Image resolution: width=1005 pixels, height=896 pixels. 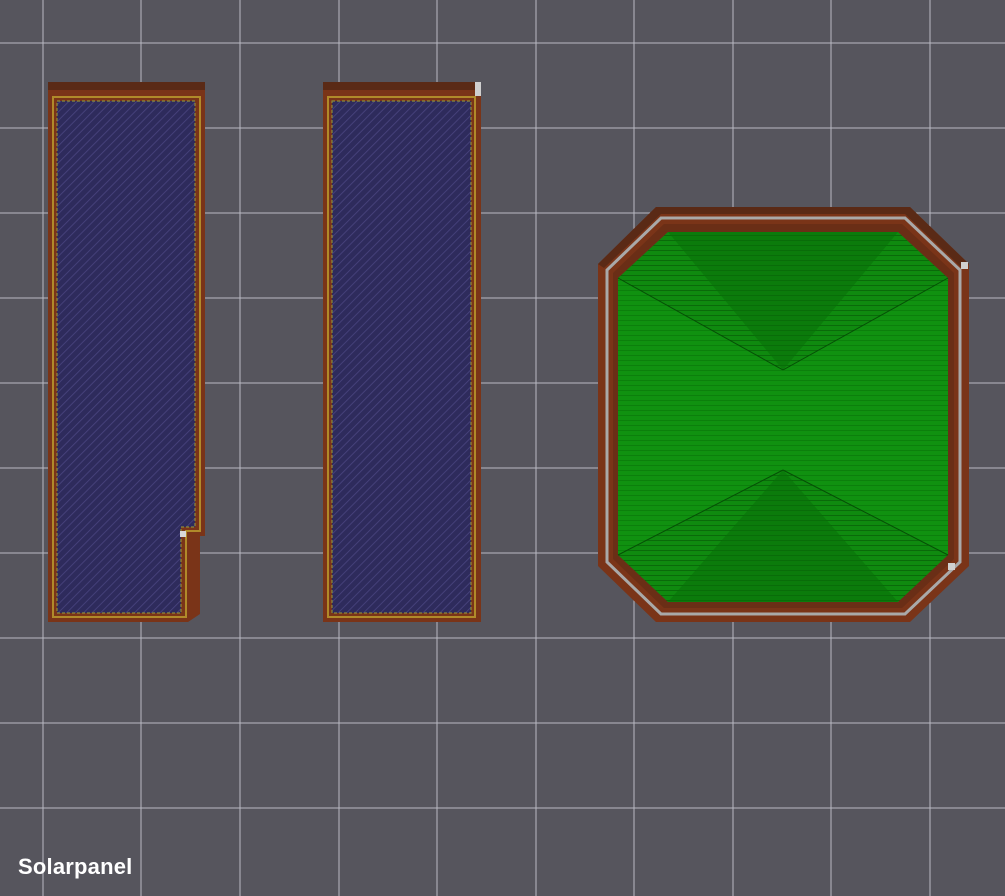 I want to click on panel-middle-infill, so click(x=401, y=357).